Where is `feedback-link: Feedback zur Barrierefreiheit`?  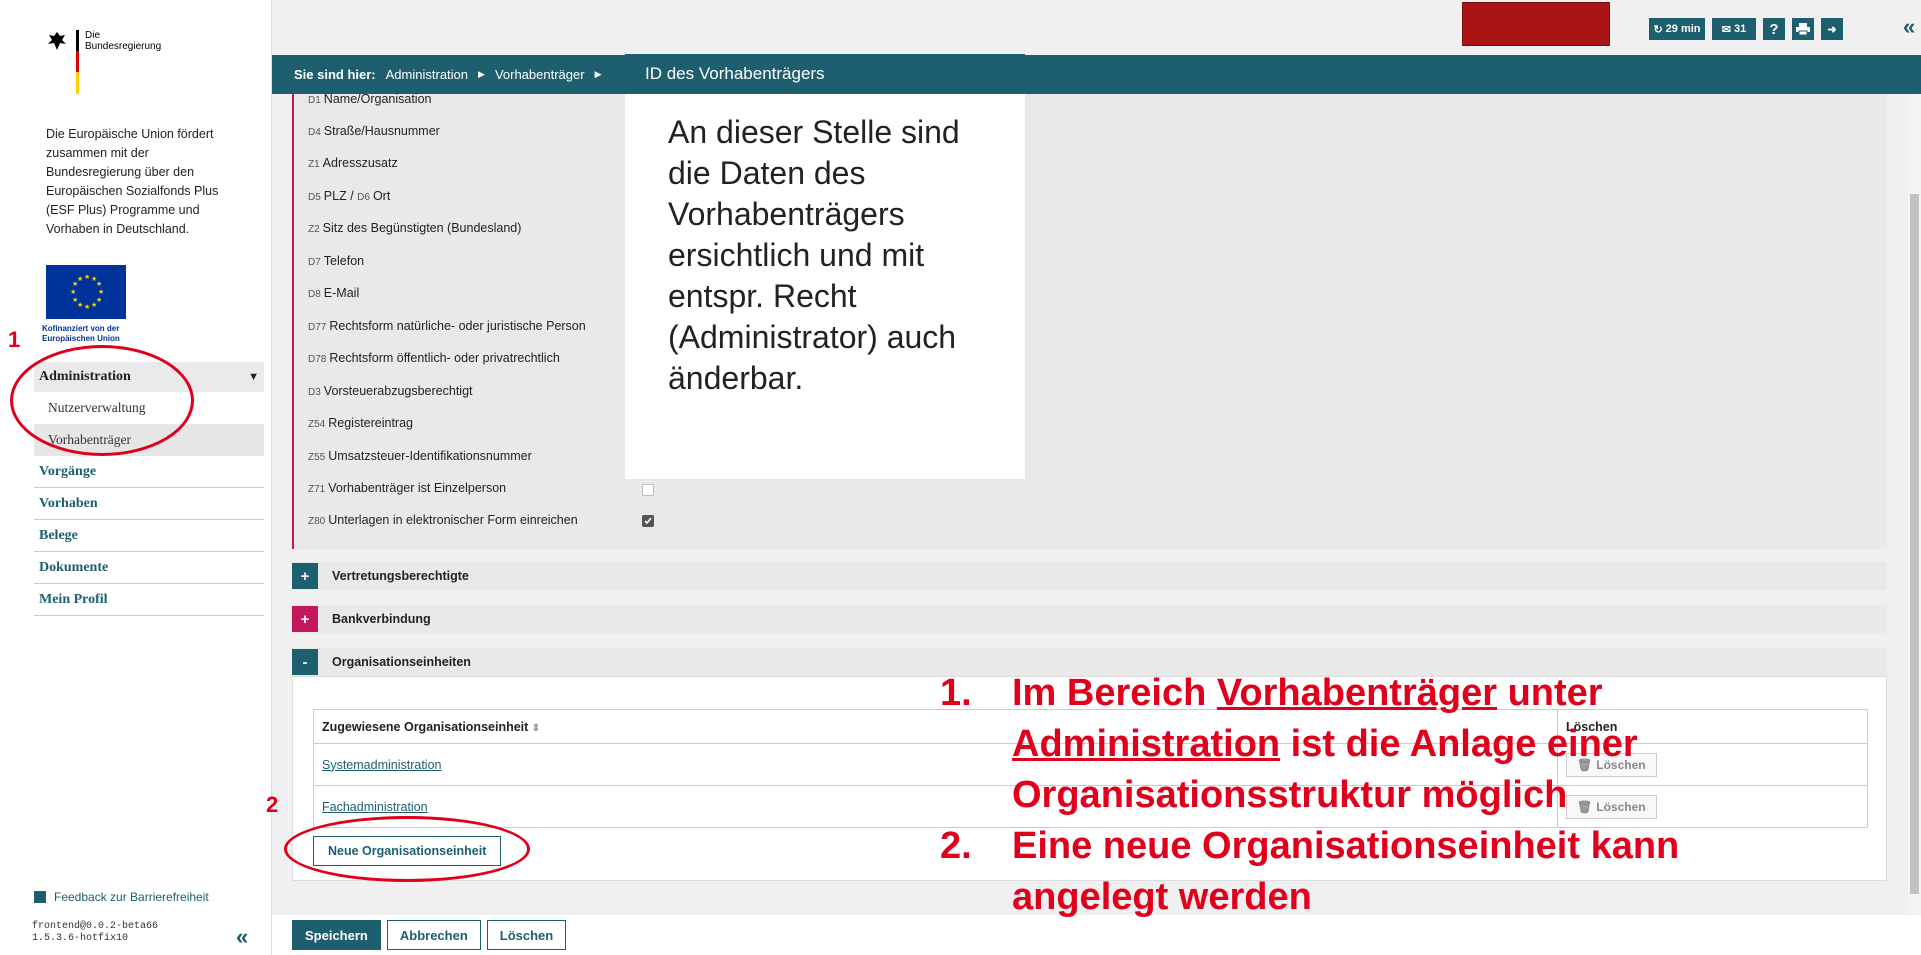 feedback-link: Feedback zur Barrierefreiheit is located at coordinates (121, 897).